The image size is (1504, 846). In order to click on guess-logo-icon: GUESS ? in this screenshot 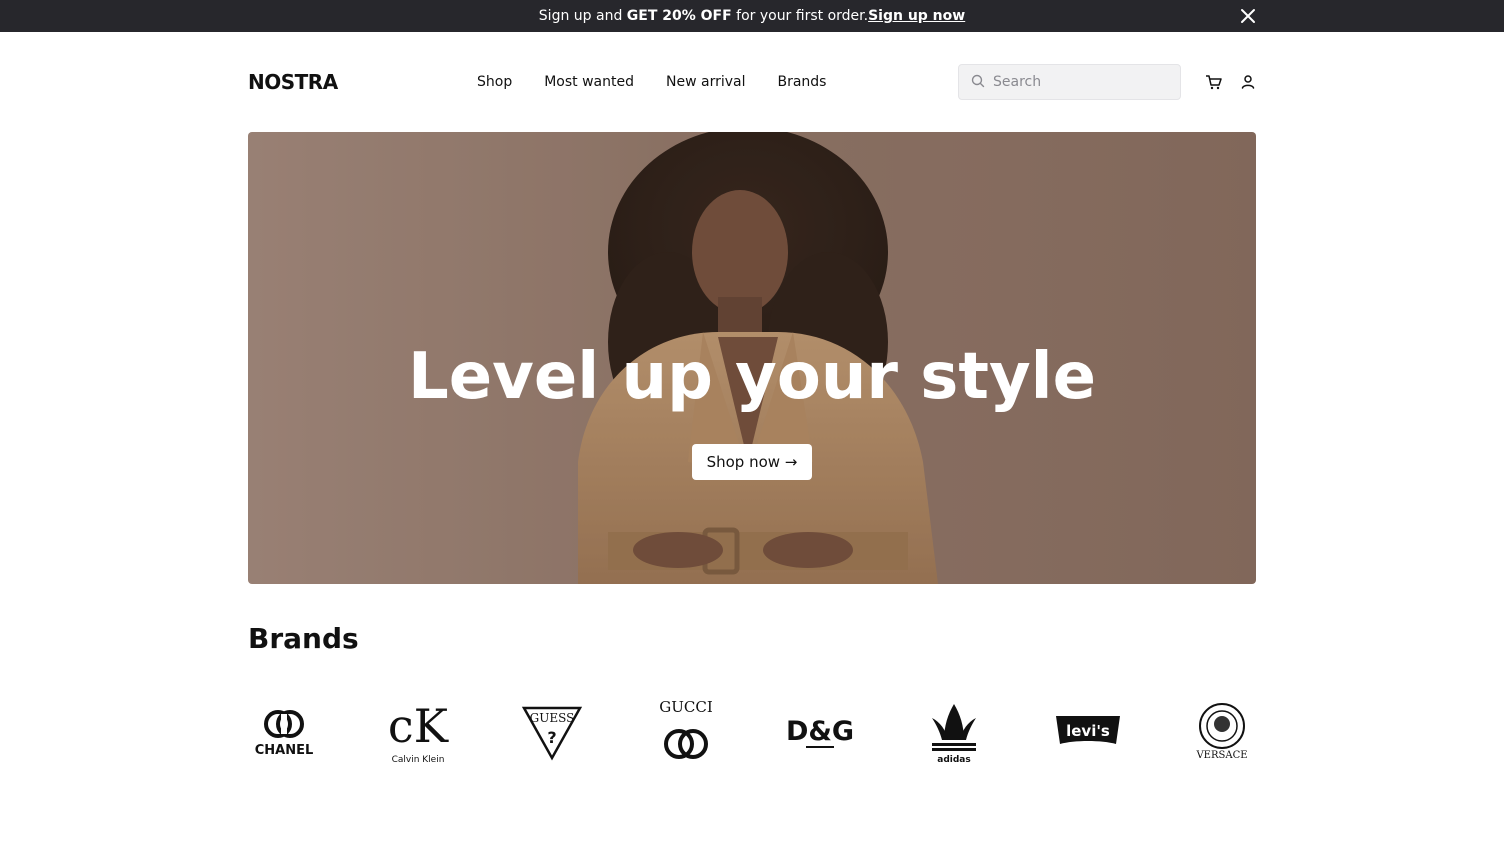, I will do `click(552, 733)`.